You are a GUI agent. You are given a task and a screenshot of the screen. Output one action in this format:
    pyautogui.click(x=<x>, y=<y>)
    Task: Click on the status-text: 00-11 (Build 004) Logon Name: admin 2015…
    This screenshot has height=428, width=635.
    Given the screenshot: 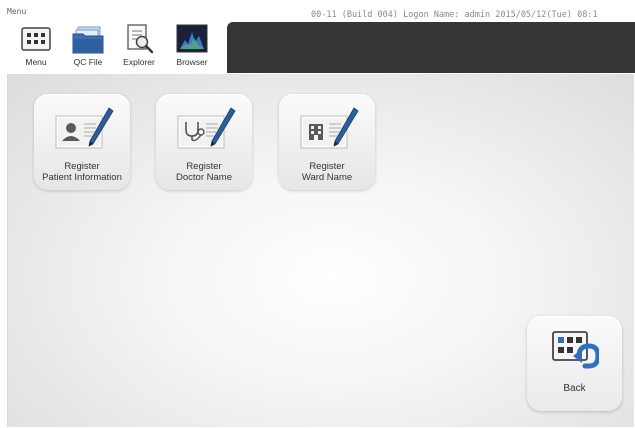 What is the action you would take?
    pyautogui.click(x=454, y=15)
    